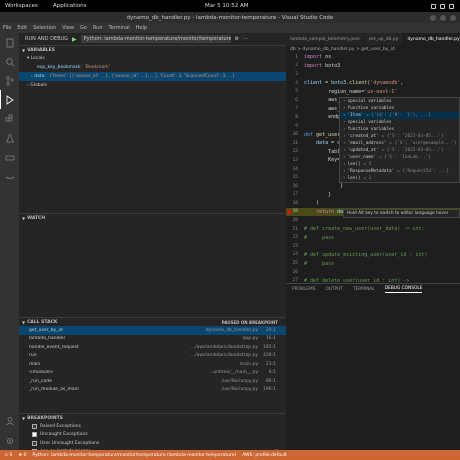  I want to click on applications-menu: Applications, so click(70, 6).